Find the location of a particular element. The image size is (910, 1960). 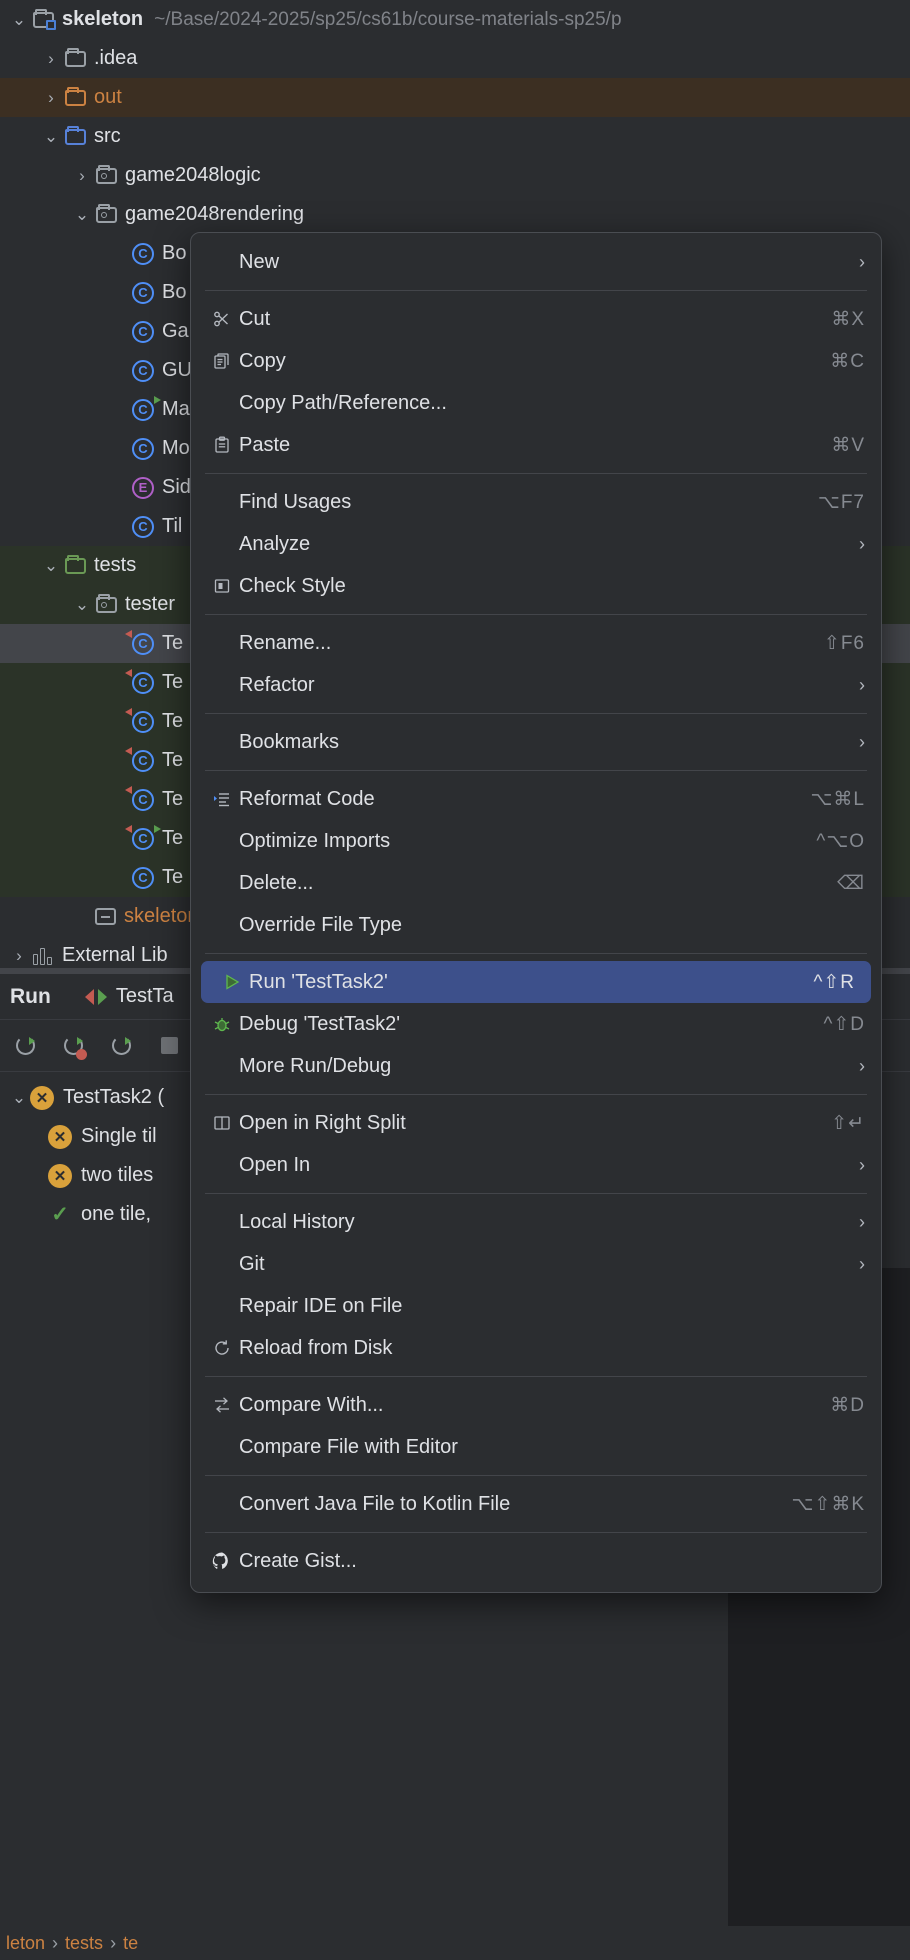

tree-row-game2048logic: › game2048logic is located at coordinates (455, 175).